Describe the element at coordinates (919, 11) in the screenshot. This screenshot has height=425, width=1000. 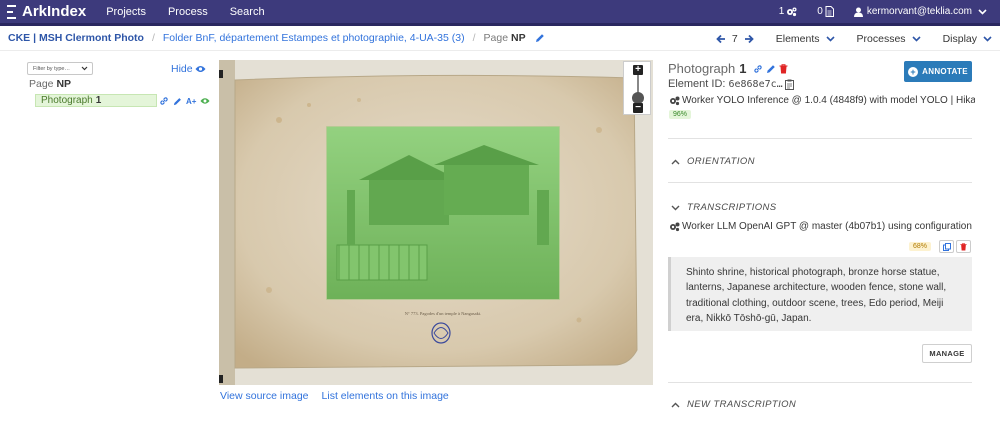
I see `user-email: kermorvant@teklia.com` at that location.